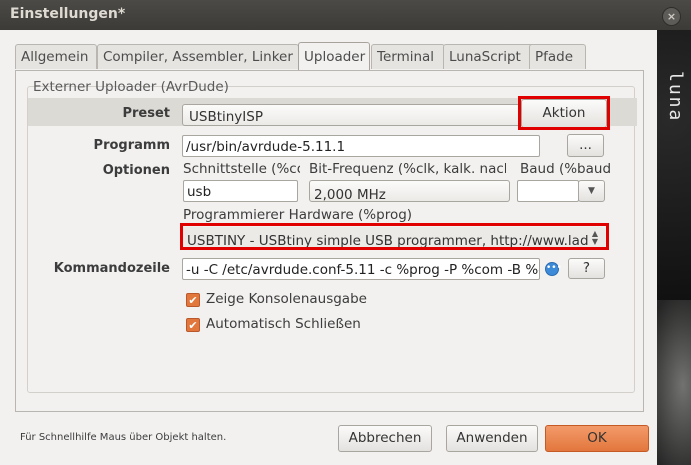 The image size is (691, 465). I want to click on highlight-hardware, so click(394, 236).